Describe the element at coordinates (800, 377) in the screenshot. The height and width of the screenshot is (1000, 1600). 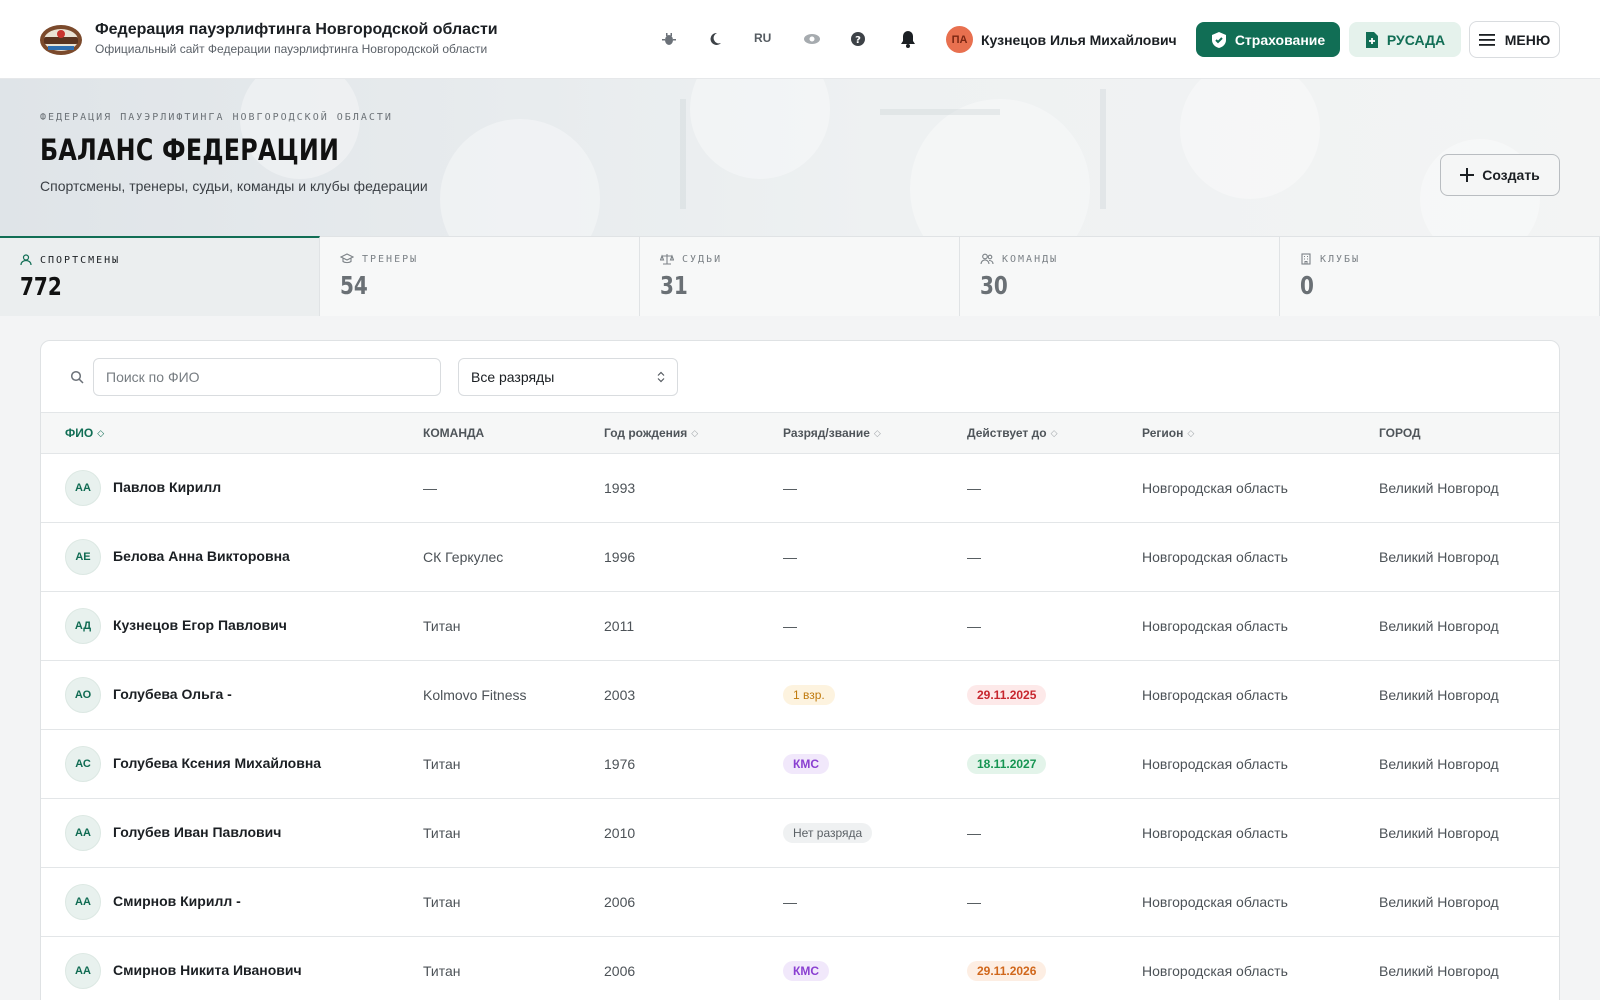
I see `filters-bar: Все разряды` at that location.